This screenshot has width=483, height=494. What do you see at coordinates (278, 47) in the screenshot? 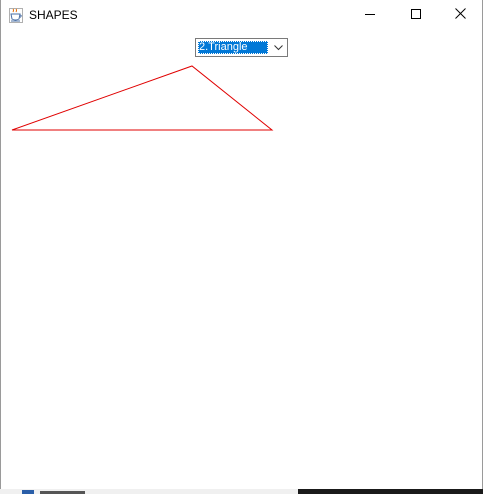
I see `chevron-down-icon` at bounding box center [278, 47].